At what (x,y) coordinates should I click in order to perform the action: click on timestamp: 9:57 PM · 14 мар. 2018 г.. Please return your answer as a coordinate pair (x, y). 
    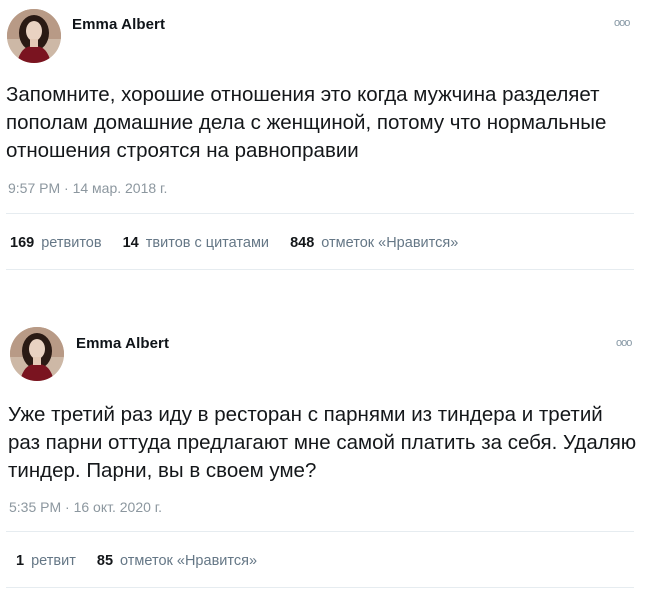
    Looking at the image, I should click on (87, 188).